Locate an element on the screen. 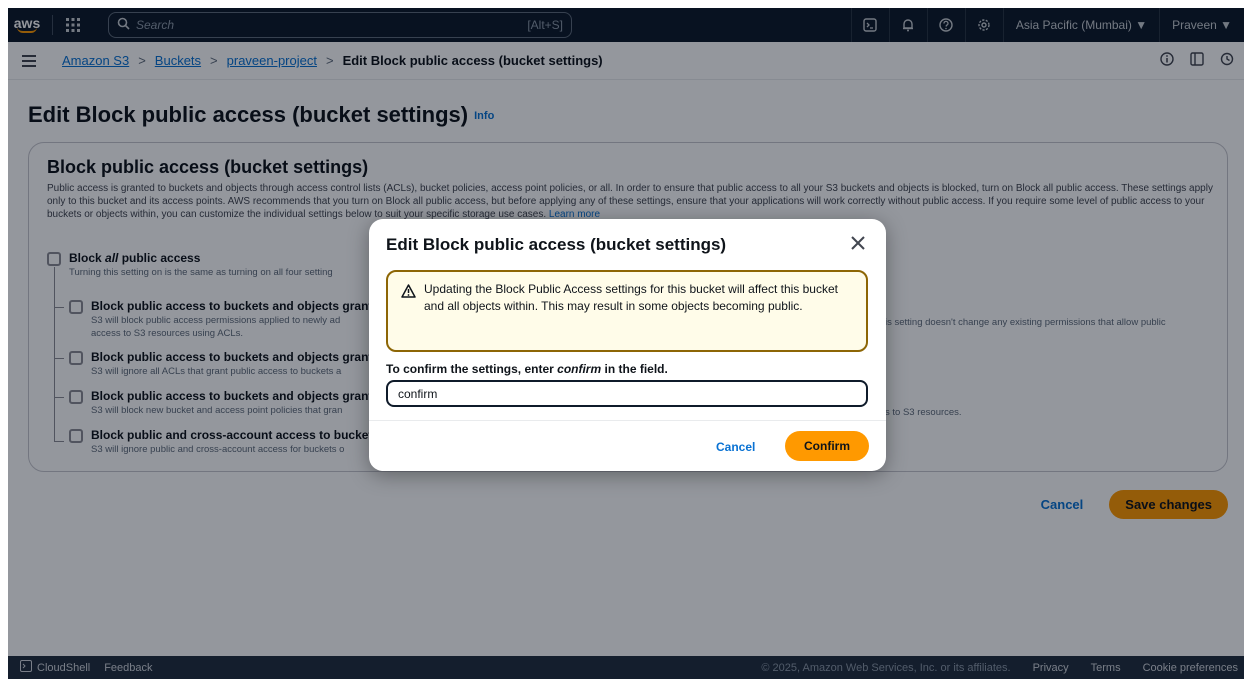 The height and width of the screenshot is (679, 1244). close-icon is located at coordinates (858, 243).